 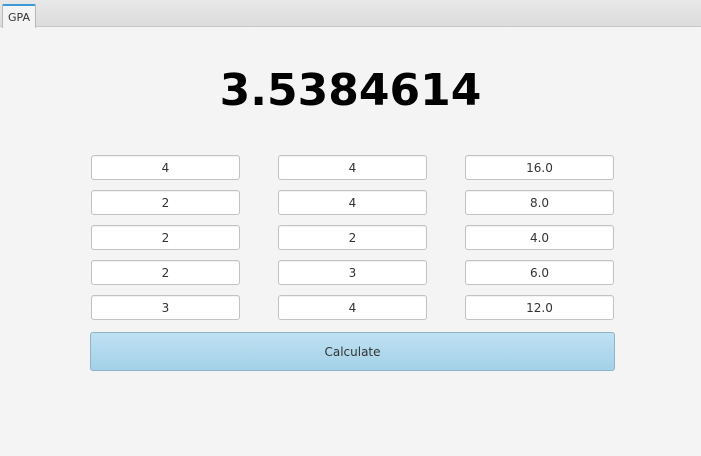 What do you see at coordinates (352, 351) in the screenshot?
I see `calculate-button: Calculate` at bounding box center [352, 351].